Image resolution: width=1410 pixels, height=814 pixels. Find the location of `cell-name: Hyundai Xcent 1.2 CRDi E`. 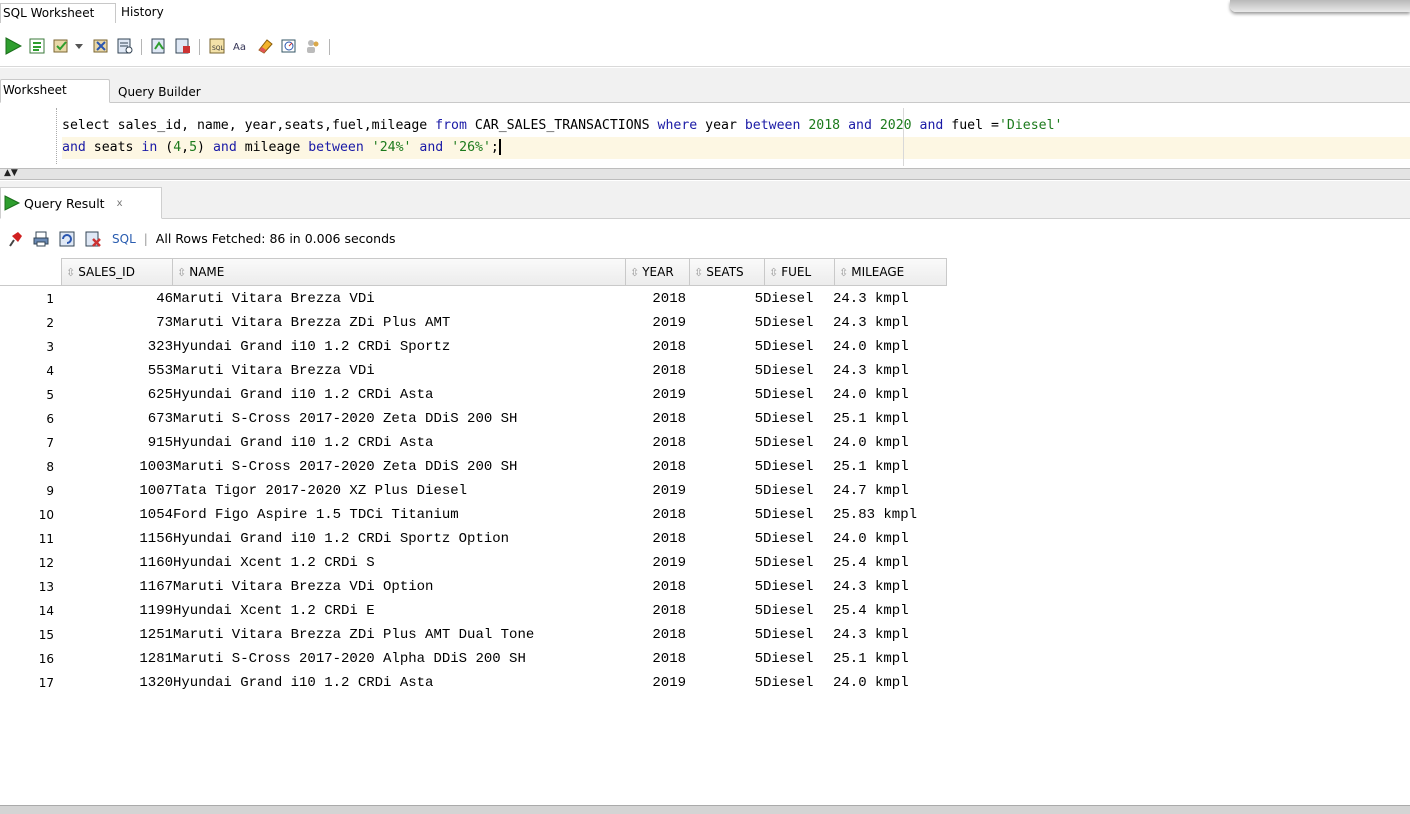

cell-name: Hyundai Xcent 1.2 CRDi E is located at coordinates (399, 611).